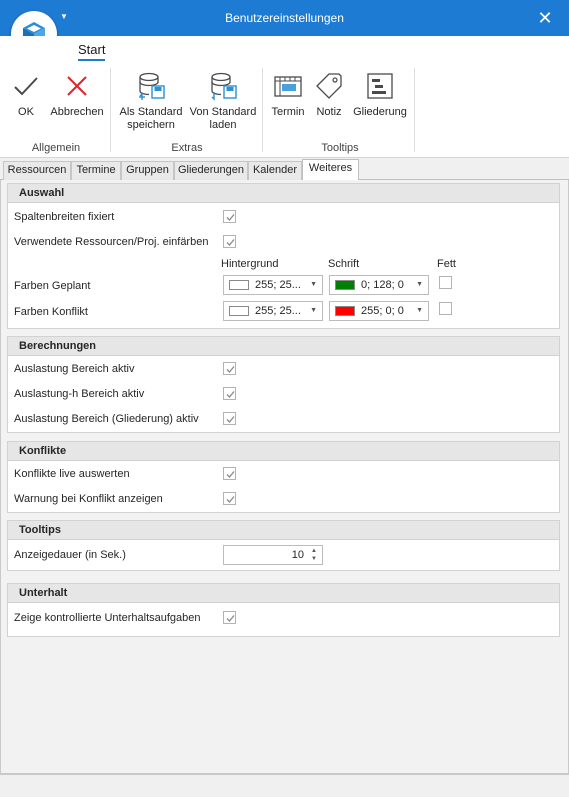 The width and height of the screenshot is (569, 797). Describe the element at coordinates (446, 264) in the screenshot. I see `column-header-fett: Fett` at that location.